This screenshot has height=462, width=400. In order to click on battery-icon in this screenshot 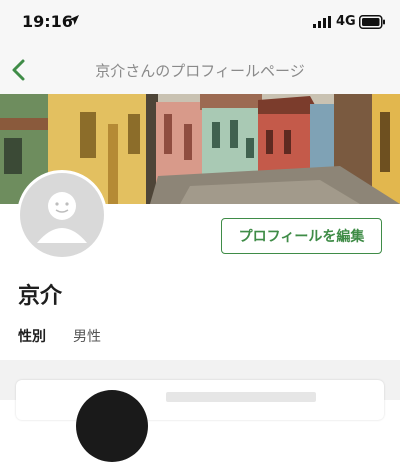, I will do `click(372, 22)`.